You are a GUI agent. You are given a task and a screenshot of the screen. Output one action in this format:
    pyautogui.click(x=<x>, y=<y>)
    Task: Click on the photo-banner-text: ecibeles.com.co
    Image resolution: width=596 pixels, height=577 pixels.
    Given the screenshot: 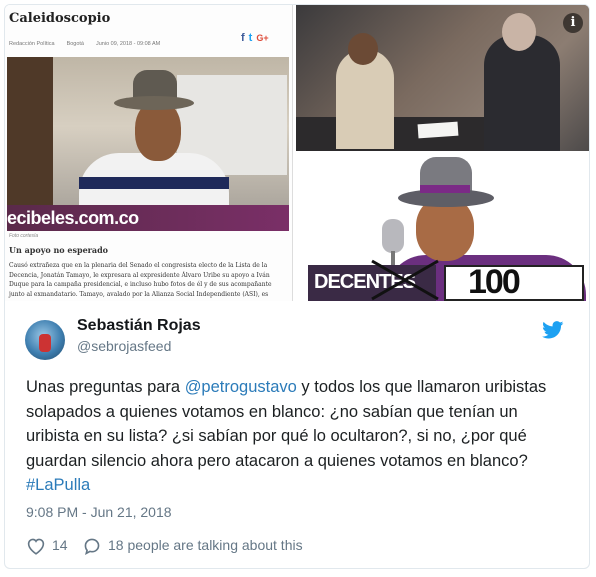 What is the action you would take?
    pyautogui.click(x=73, y=218)
    